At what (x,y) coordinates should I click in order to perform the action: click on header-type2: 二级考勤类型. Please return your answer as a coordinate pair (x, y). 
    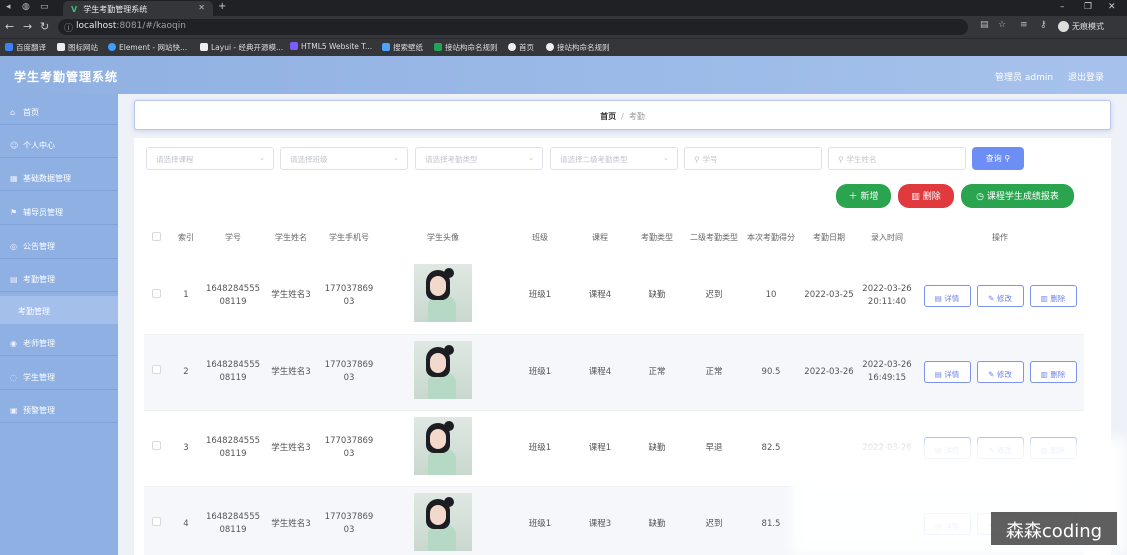
    Looking at the image, I should click on (714, 238).